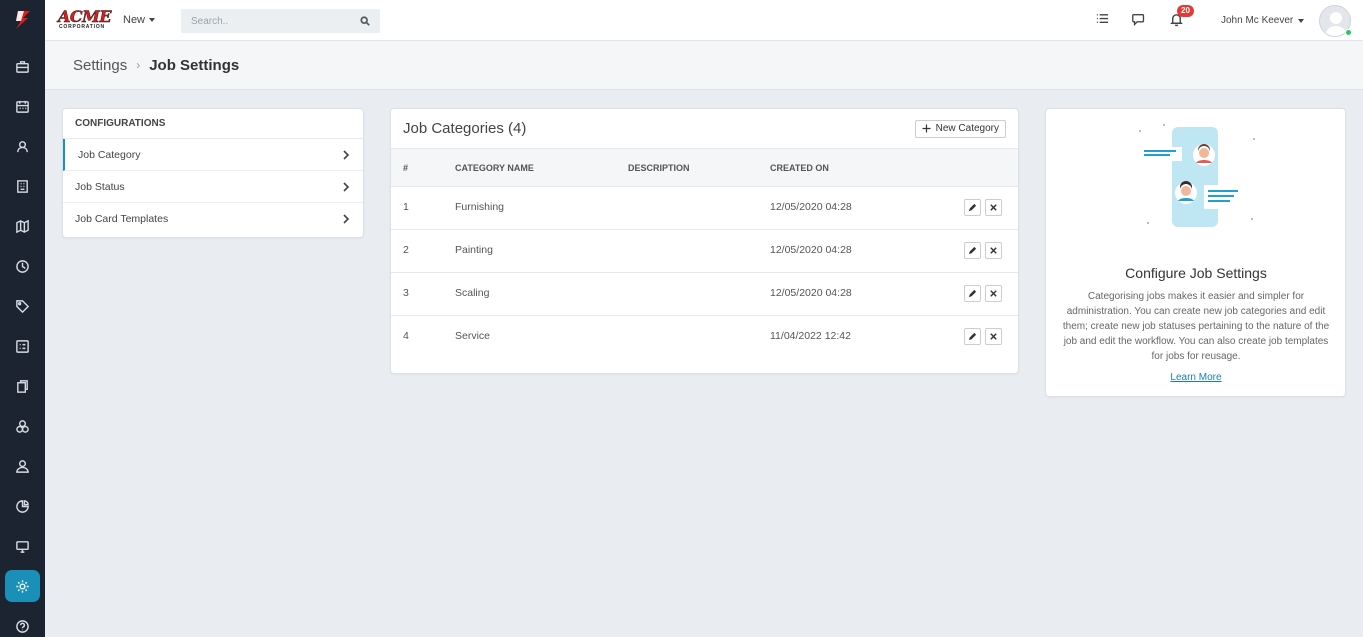 The image size is (1363, 637). I want to click on sidebar-item-documents, so click(22, 386).